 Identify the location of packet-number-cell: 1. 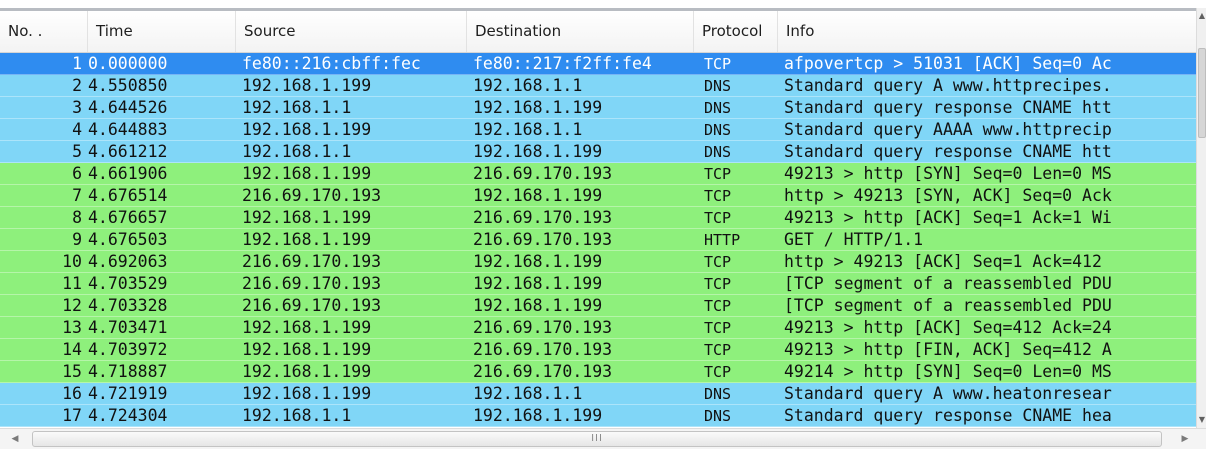
(77, 63).